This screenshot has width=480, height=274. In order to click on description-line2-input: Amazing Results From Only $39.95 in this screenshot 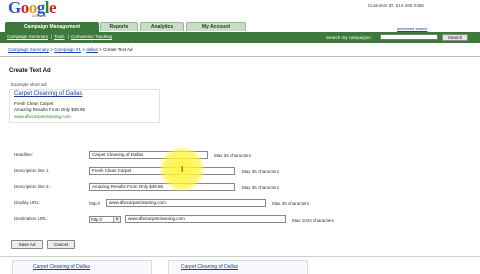, I will do `click(162, 187)`.